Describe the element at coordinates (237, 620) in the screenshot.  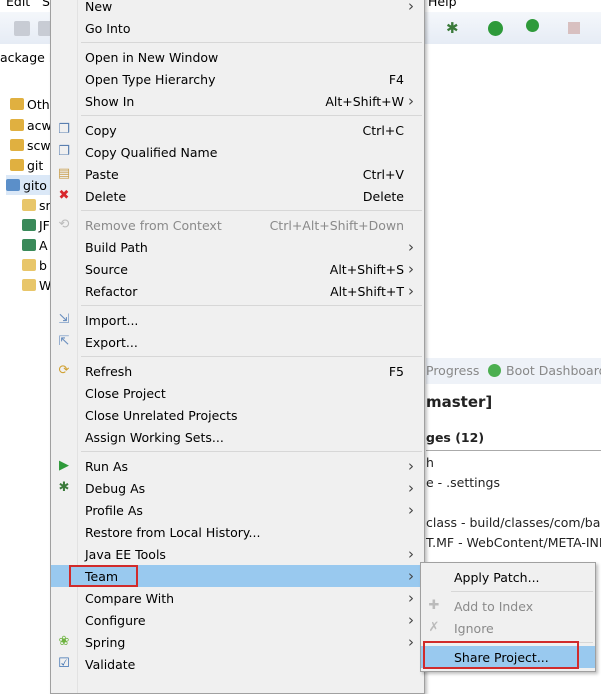
I see `menu-item-configure: Configure ›` at that location.